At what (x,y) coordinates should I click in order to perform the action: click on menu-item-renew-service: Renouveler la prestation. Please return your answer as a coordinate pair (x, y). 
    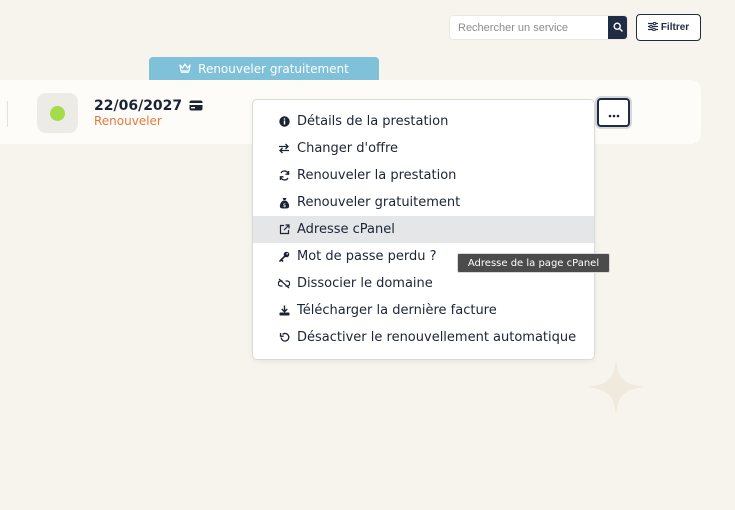
    Looking at the image, I should click on (423, 175).